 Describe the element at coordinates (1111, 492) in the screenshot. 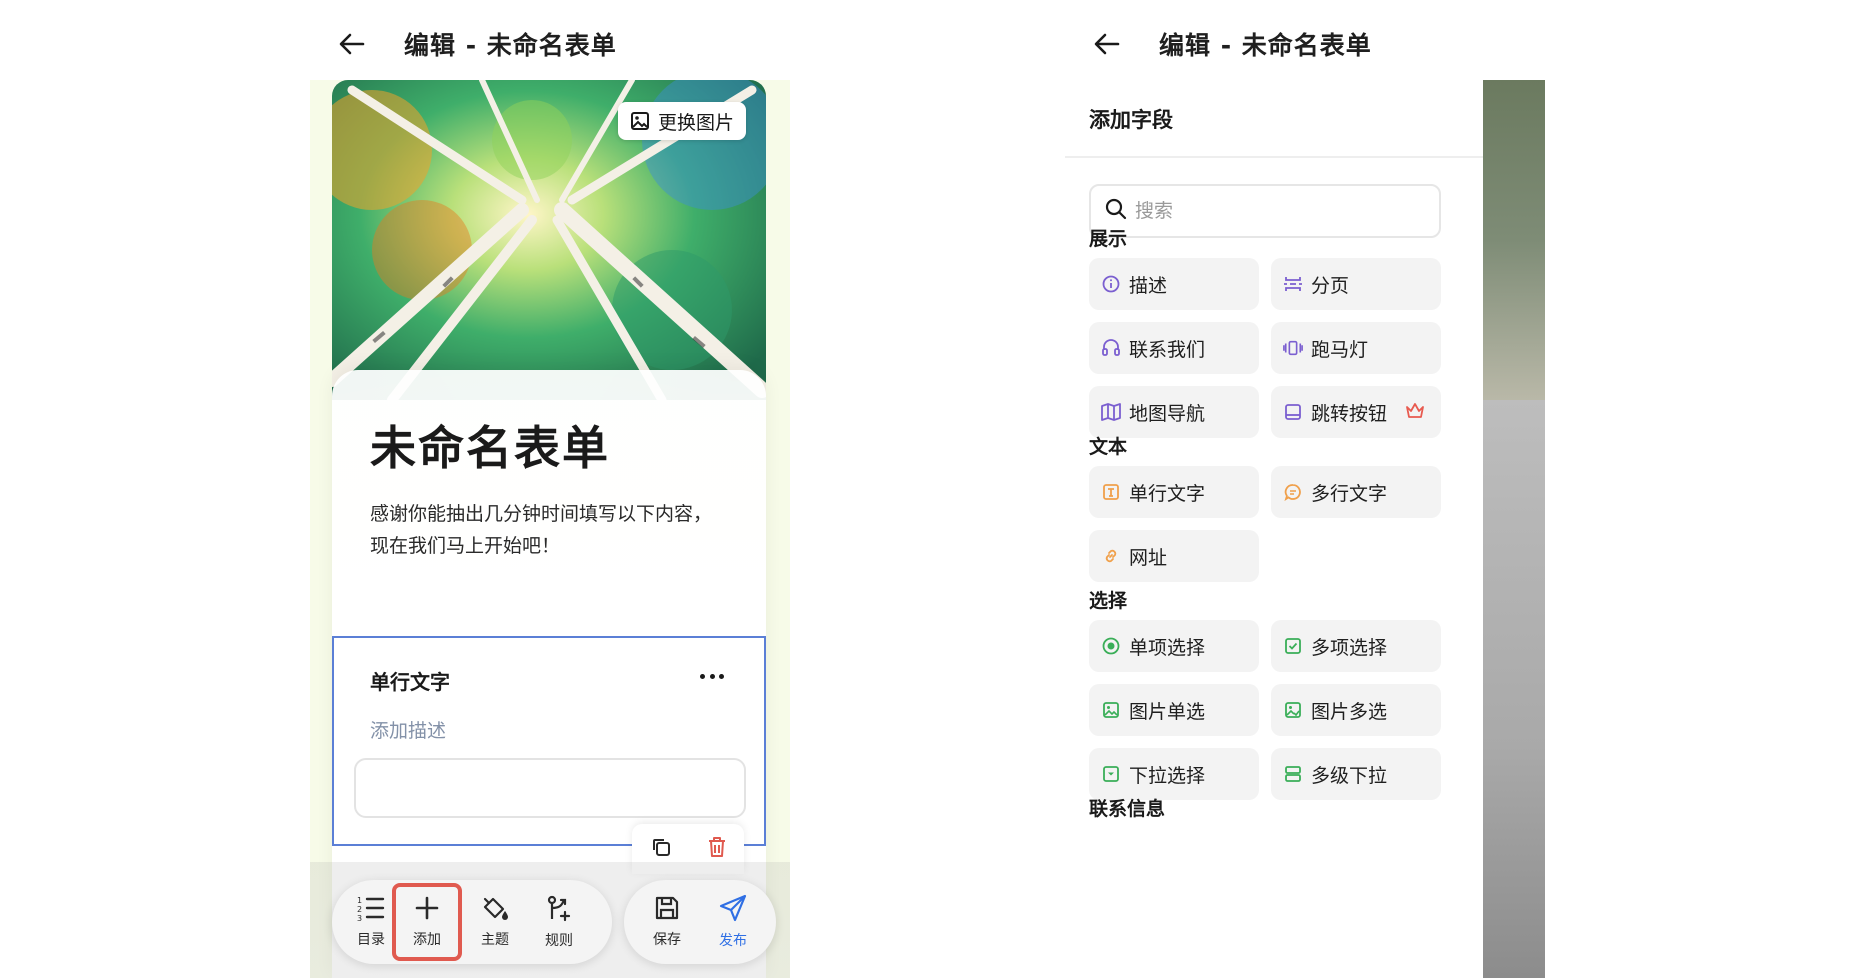

I see `text-field-icon` at that location.